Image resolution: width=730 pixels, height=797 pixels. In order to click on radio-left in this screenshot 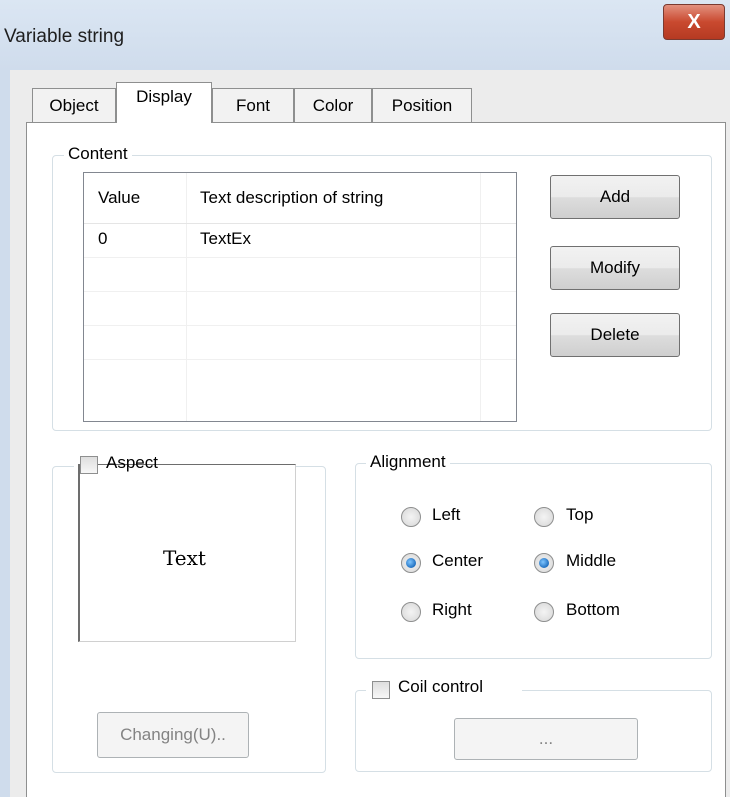, I will do `click(411, 517)`.